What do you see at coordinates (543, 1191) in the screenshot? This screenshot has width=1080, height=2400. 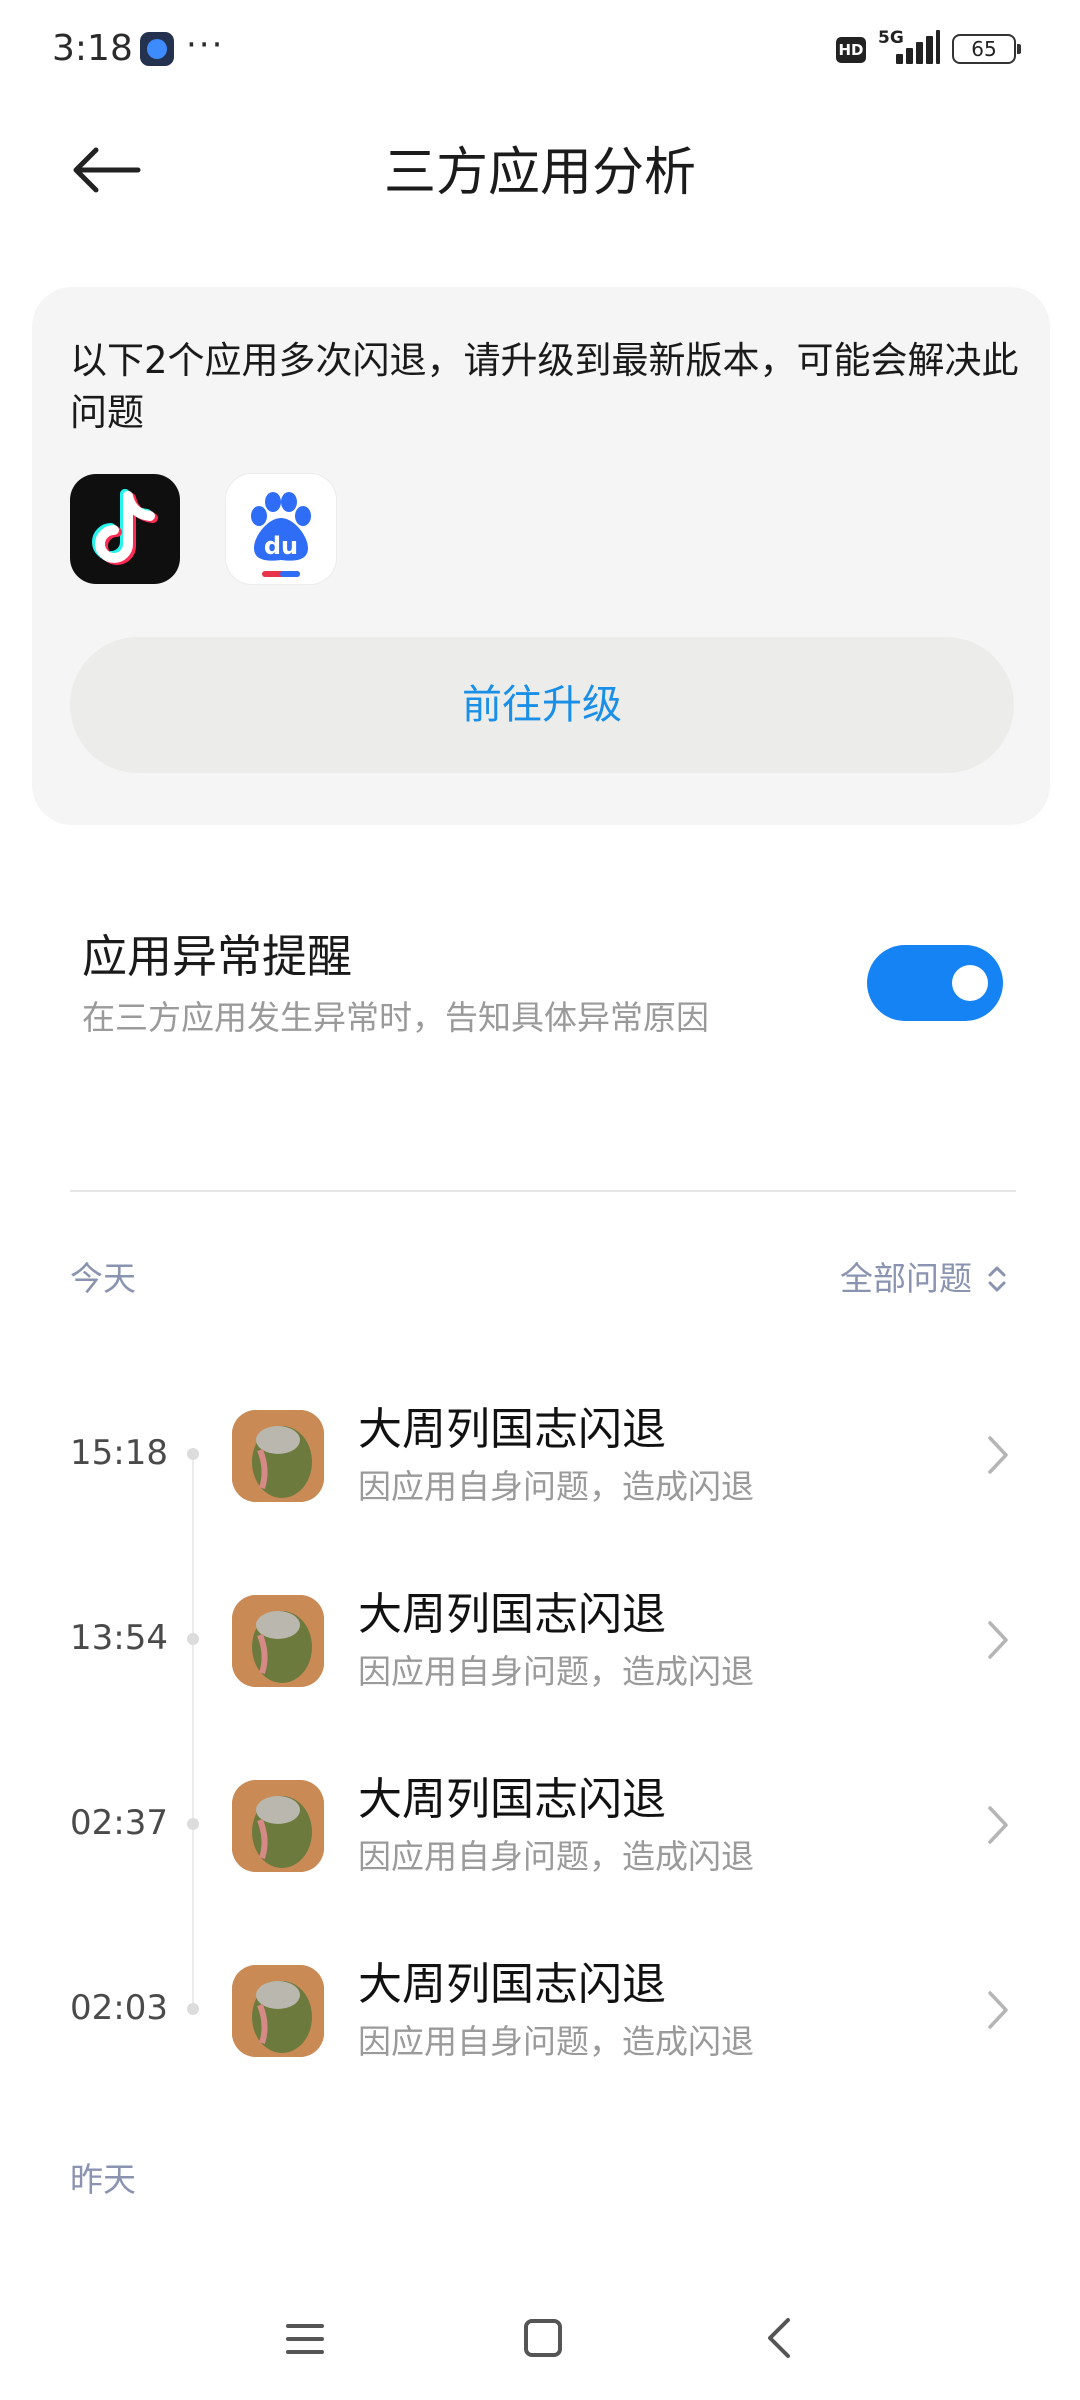 I see `divider` at bounding box center [543, 1191].